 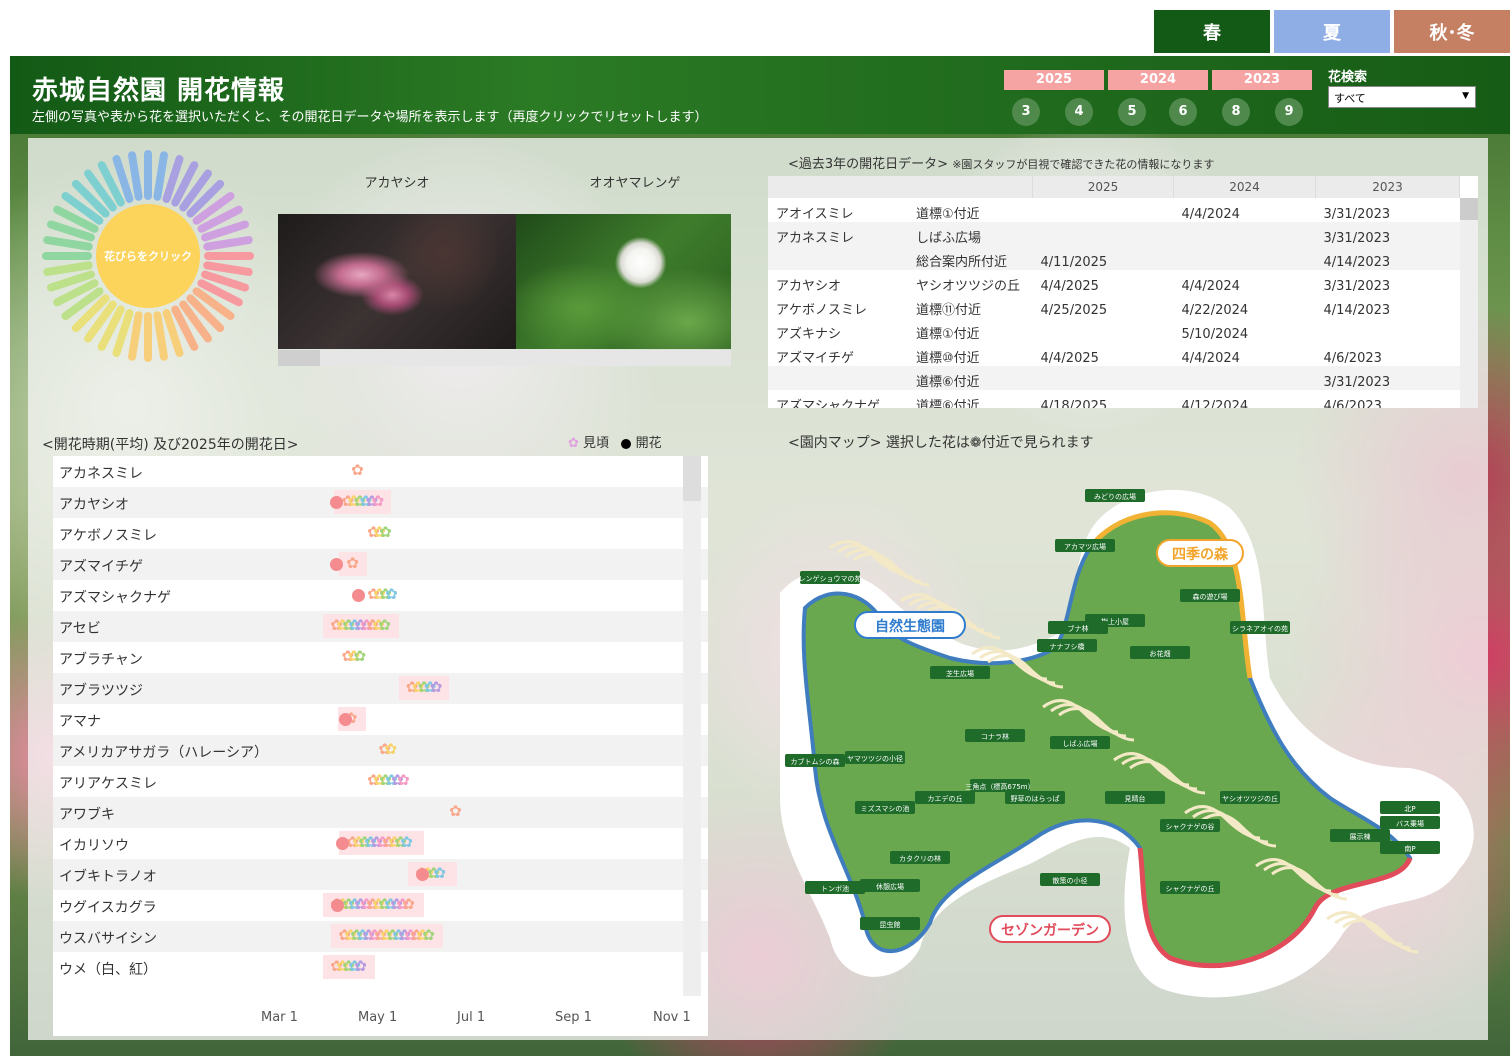 What do you see at coordinates (1079, 112) in the screenshot?
I see `month-filter-4: 4` at bounding box center [1079, 112].